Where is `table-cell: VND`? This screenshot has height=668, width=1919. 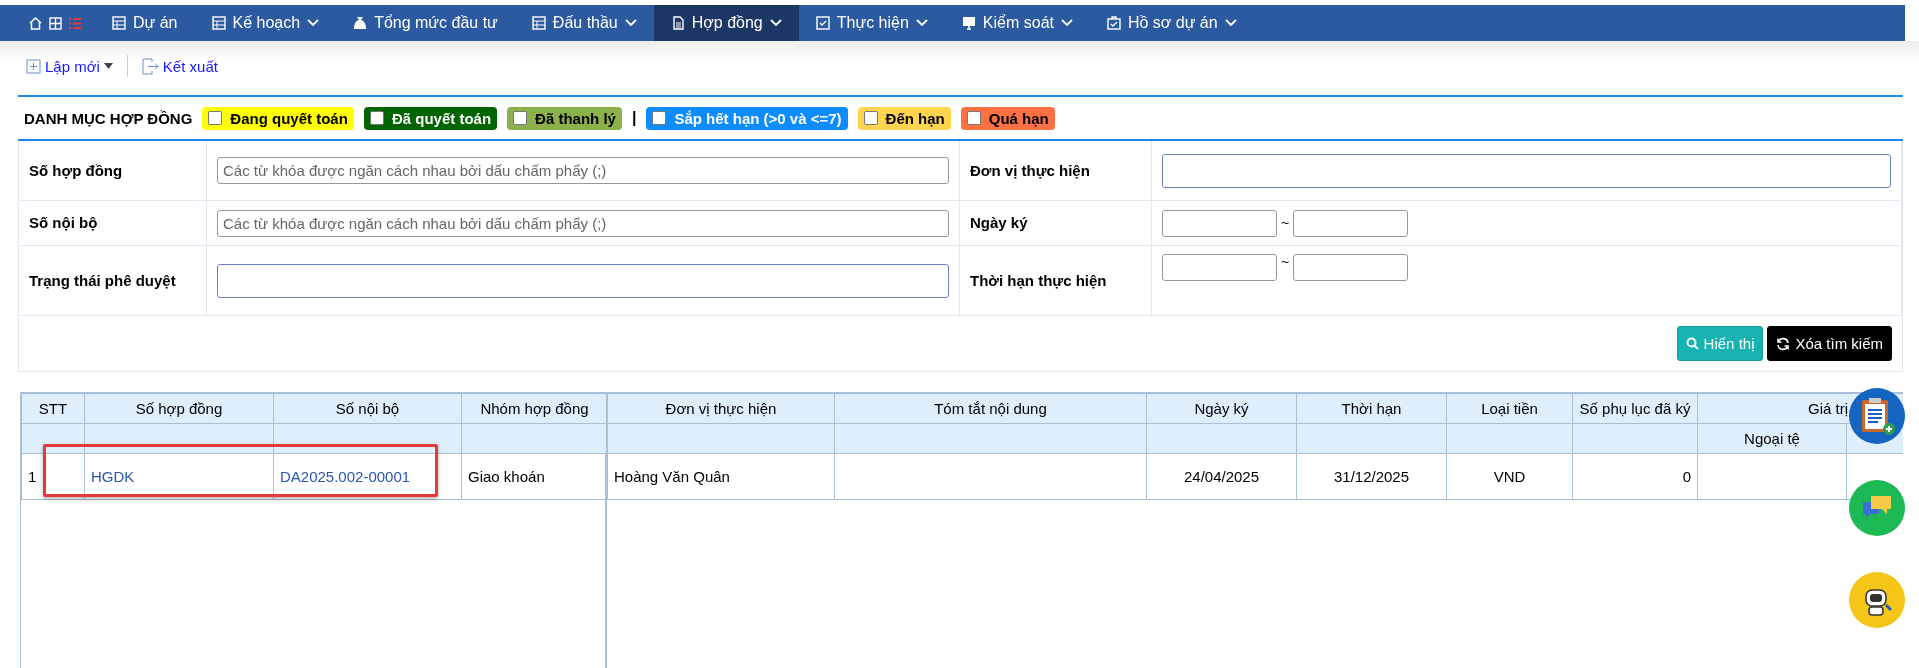
table-cell: VND is located at coordinates (1509, 476).